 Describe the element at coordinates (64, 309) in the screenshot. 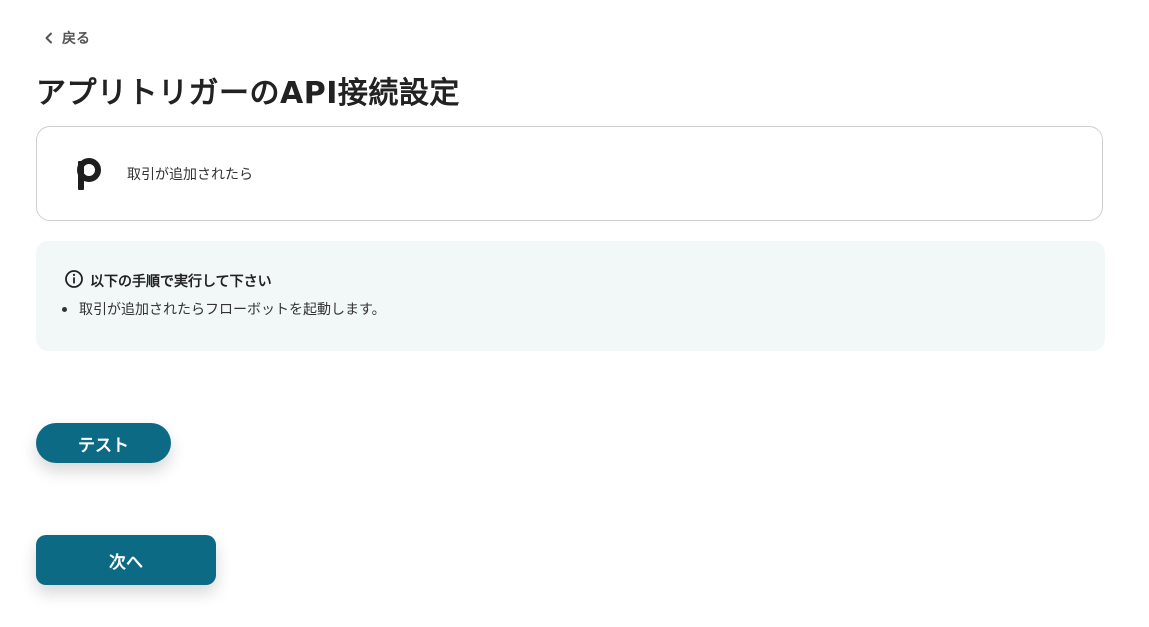

I see `bullet-icon` at that location.